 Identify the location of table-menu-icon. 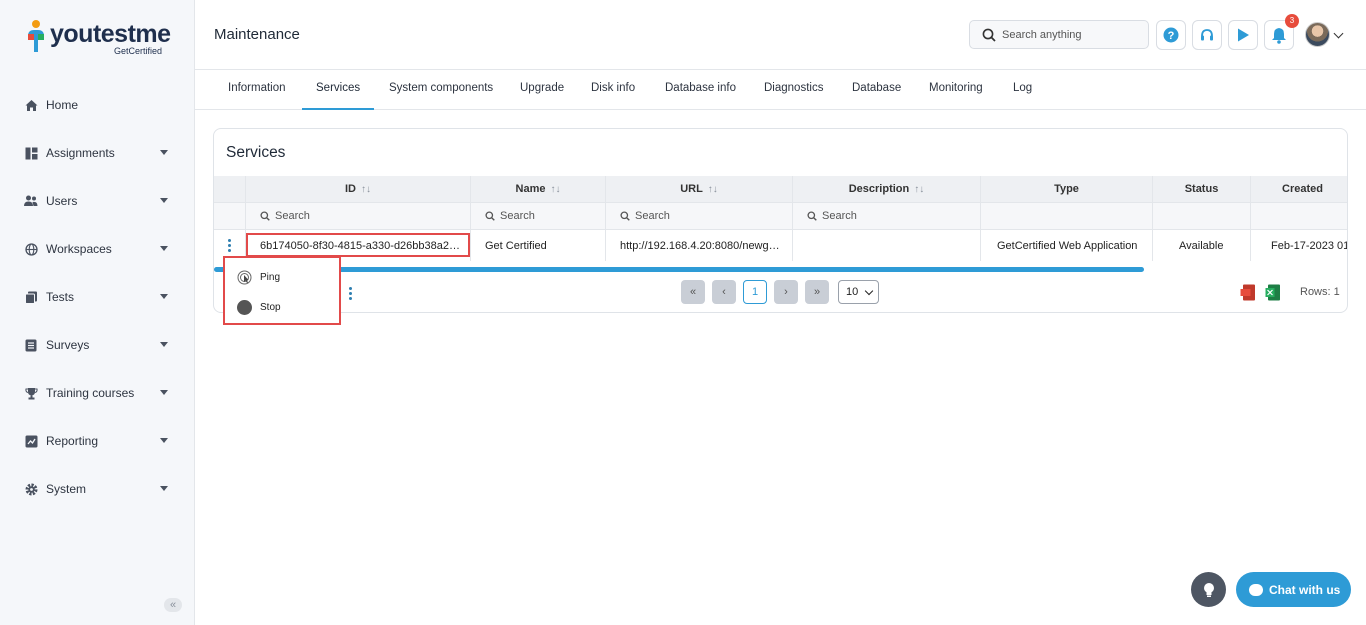
(350, 293).